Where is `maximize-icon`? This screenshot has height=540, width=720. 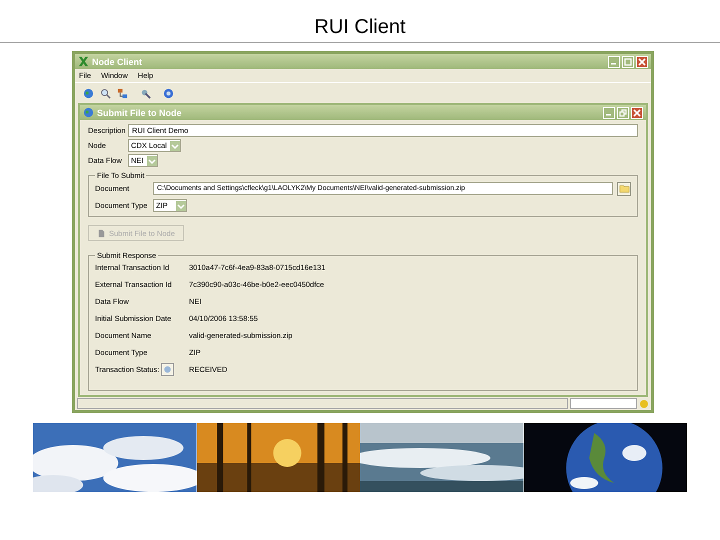
maximize-icon is located at coordinates (628, 61).